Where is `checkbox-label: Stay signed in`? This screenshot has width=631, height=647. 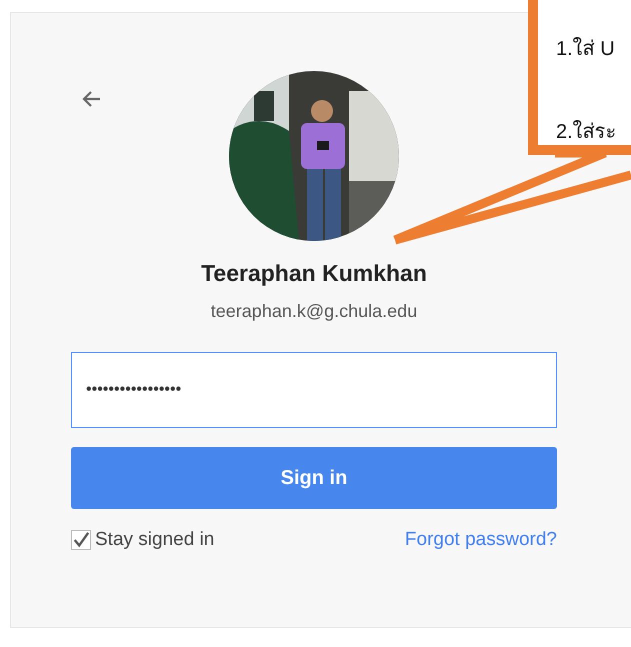 checkbox-label: Stay signed in is located at coordinates (154, 540).